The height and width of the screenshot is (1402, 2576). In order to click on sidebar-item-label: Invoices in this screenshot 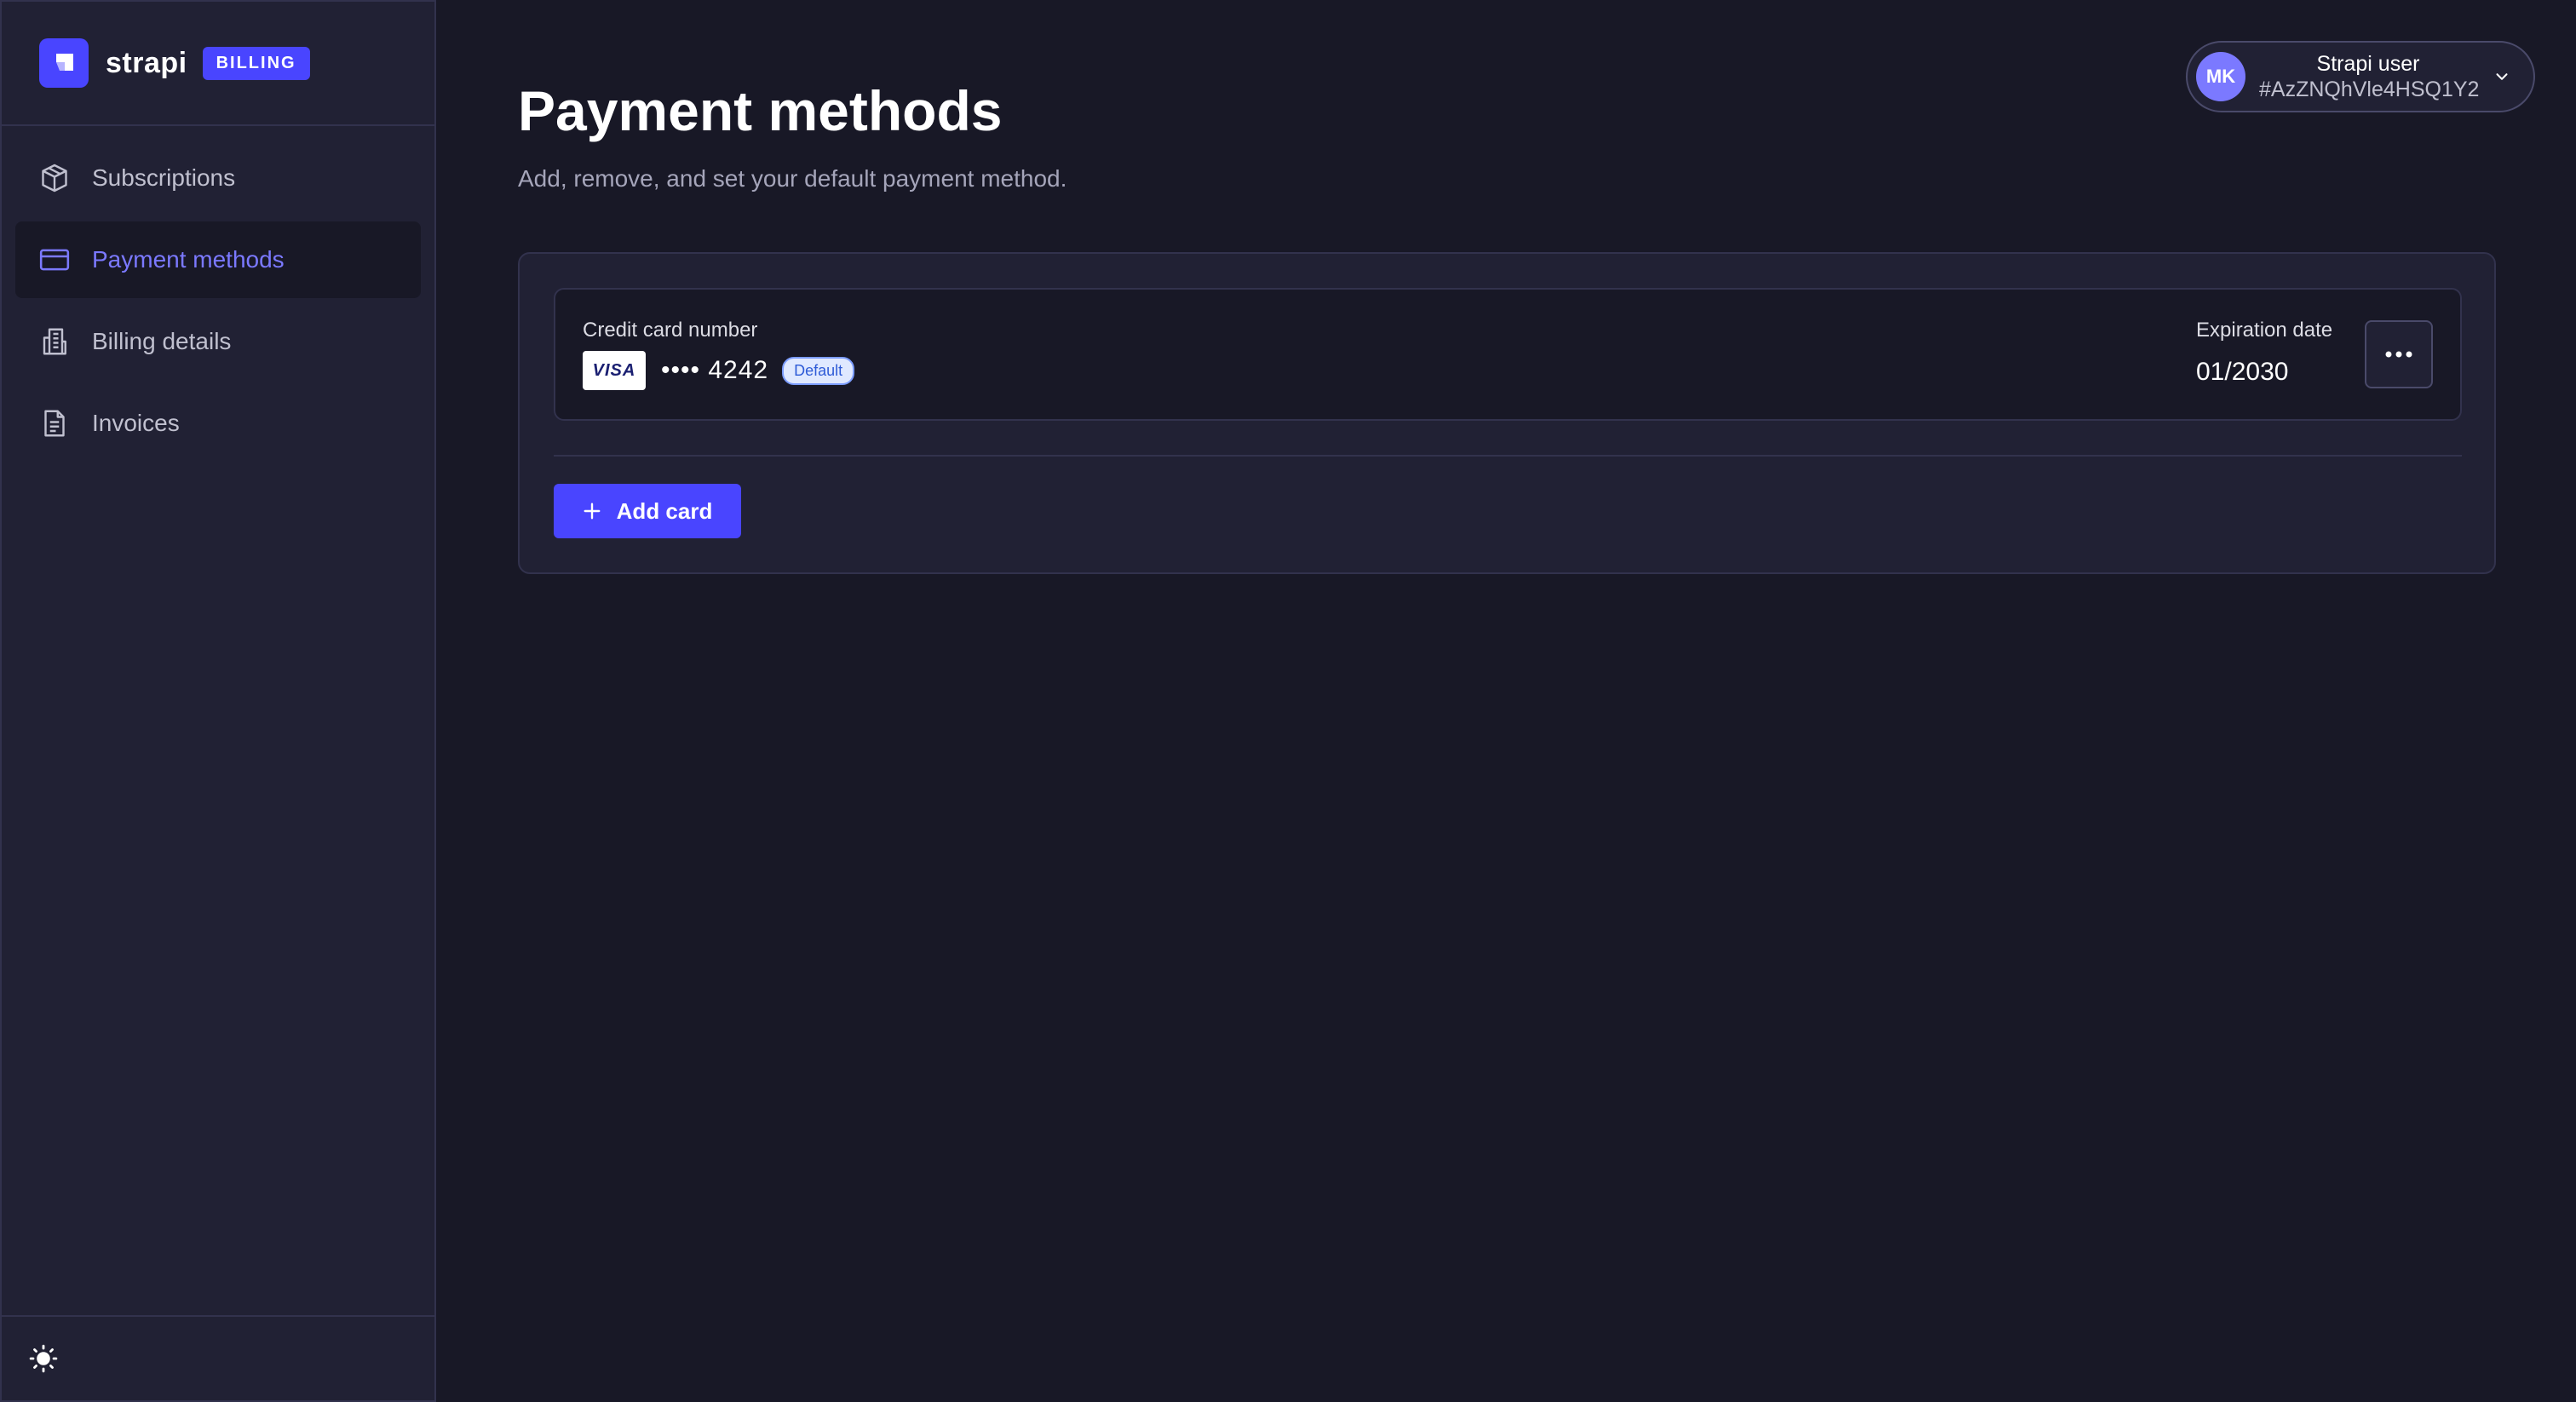, I will do `click(136, 423)`.